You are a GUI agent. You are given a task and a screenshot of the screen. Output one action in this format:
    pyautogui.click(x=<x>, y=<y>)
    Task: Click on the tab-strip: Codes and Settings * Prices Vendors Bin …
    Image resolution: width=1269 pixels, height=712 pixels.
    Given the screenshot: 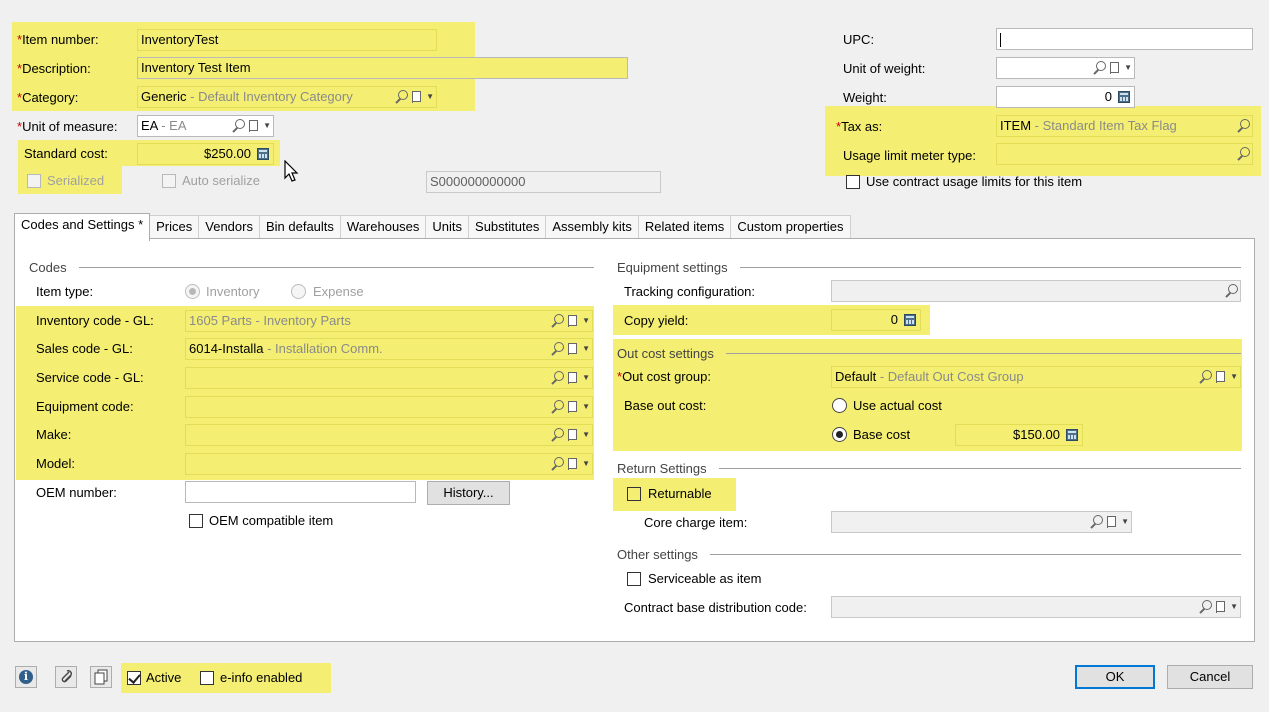 What is the action you would take?
    pyautogui.click(x=432, y=227)
    